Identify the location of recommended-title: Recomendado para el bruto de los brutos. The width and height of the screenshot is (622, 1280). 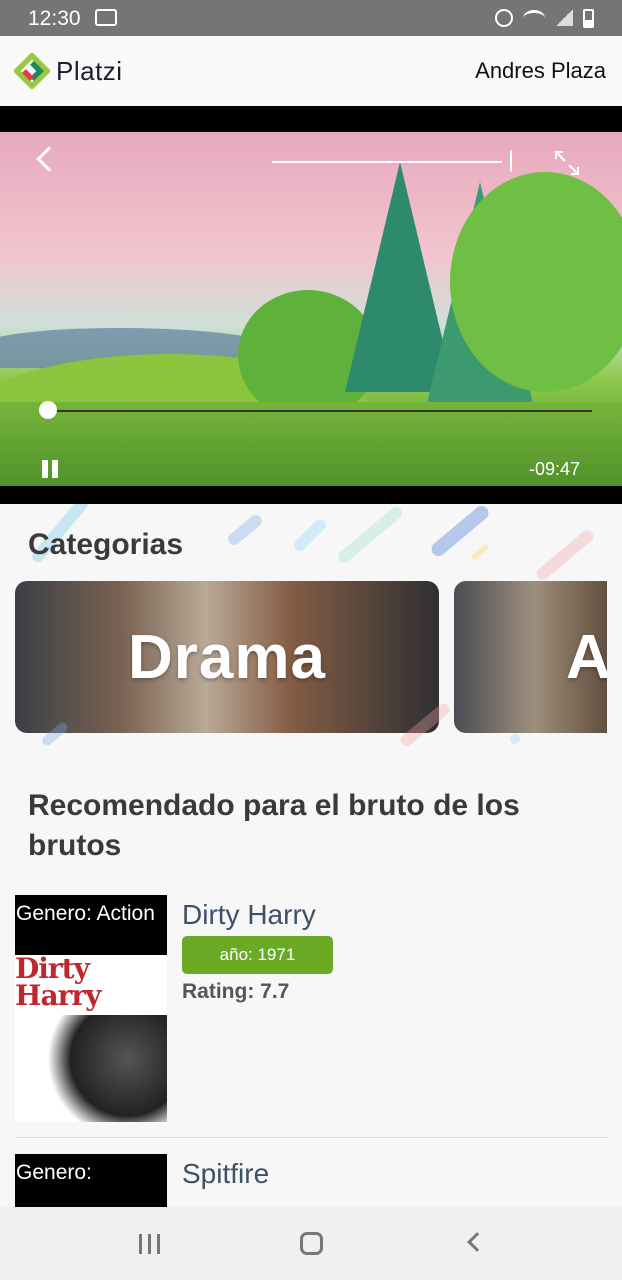
(274, 825).